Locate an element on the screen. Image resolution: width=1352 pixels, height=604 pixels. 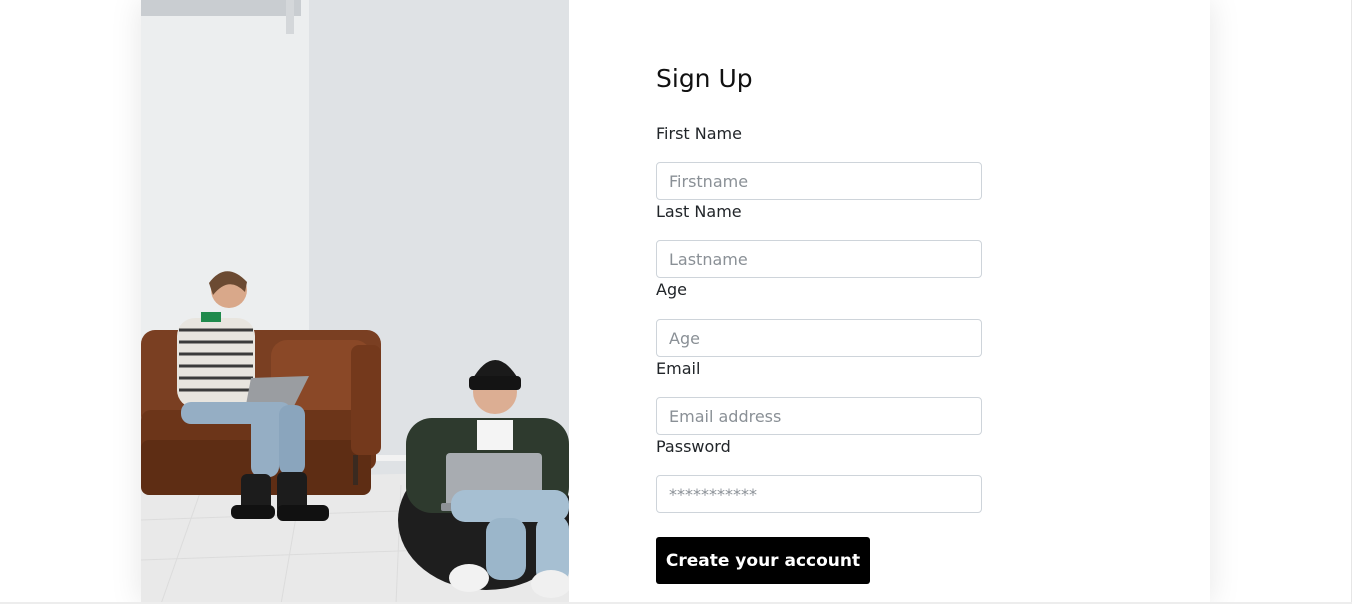
create-account-button: Create your account is located at coordinates (763, 560).